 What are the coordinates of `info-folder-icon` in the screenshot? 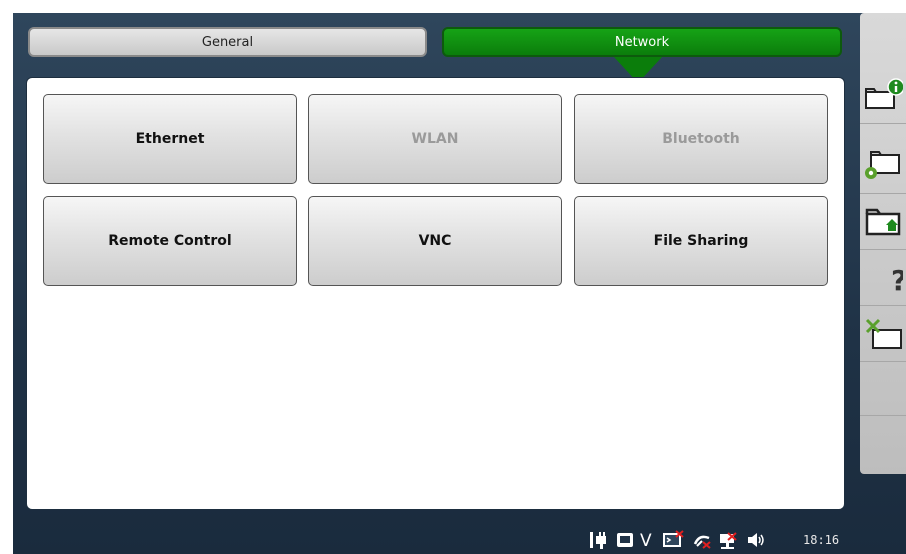 It's located at (884, 93).